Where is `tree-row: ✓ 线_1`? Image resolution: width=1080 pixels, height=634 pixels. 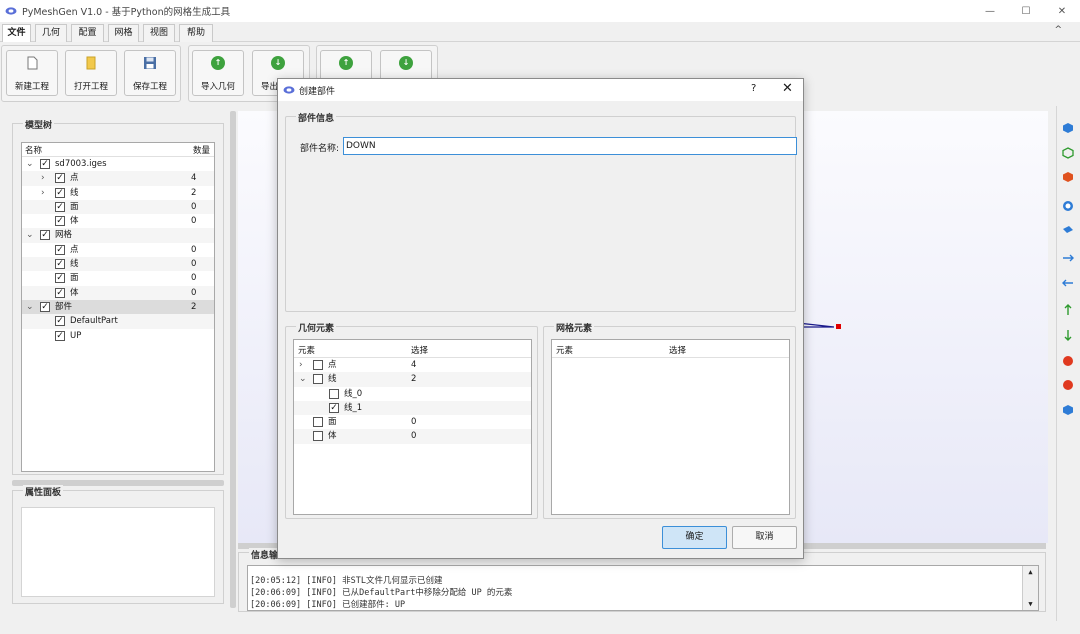 tree-row: ✓ 线_1 is located at coordinates (412, 408).